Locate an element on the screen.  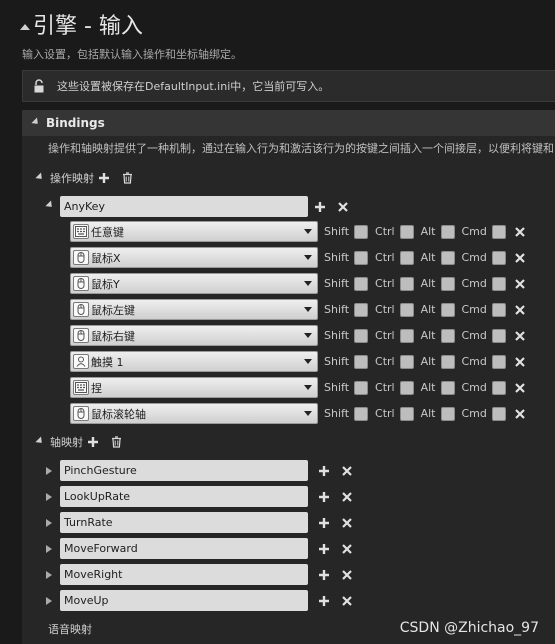
remove-mapping-x-icon is located at coordinates (343, 206).